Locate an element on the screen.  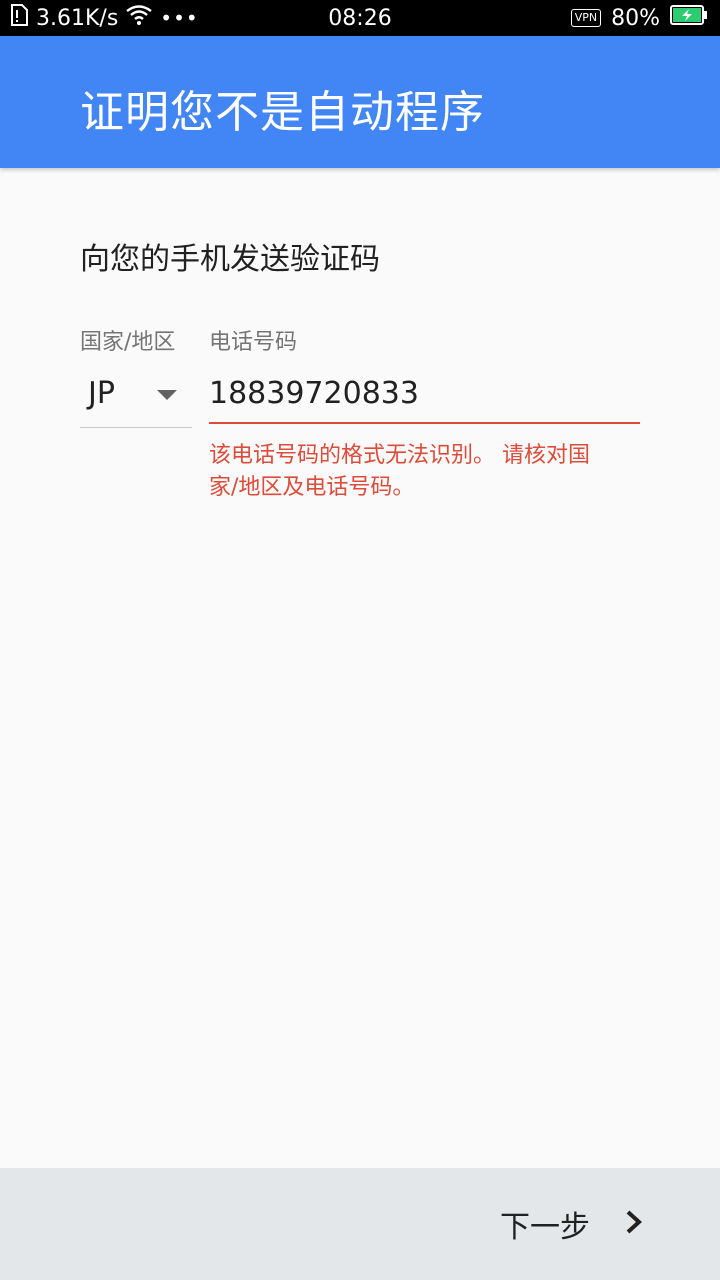
phone-label: 电话号码 is located at coordinates (253, 342).